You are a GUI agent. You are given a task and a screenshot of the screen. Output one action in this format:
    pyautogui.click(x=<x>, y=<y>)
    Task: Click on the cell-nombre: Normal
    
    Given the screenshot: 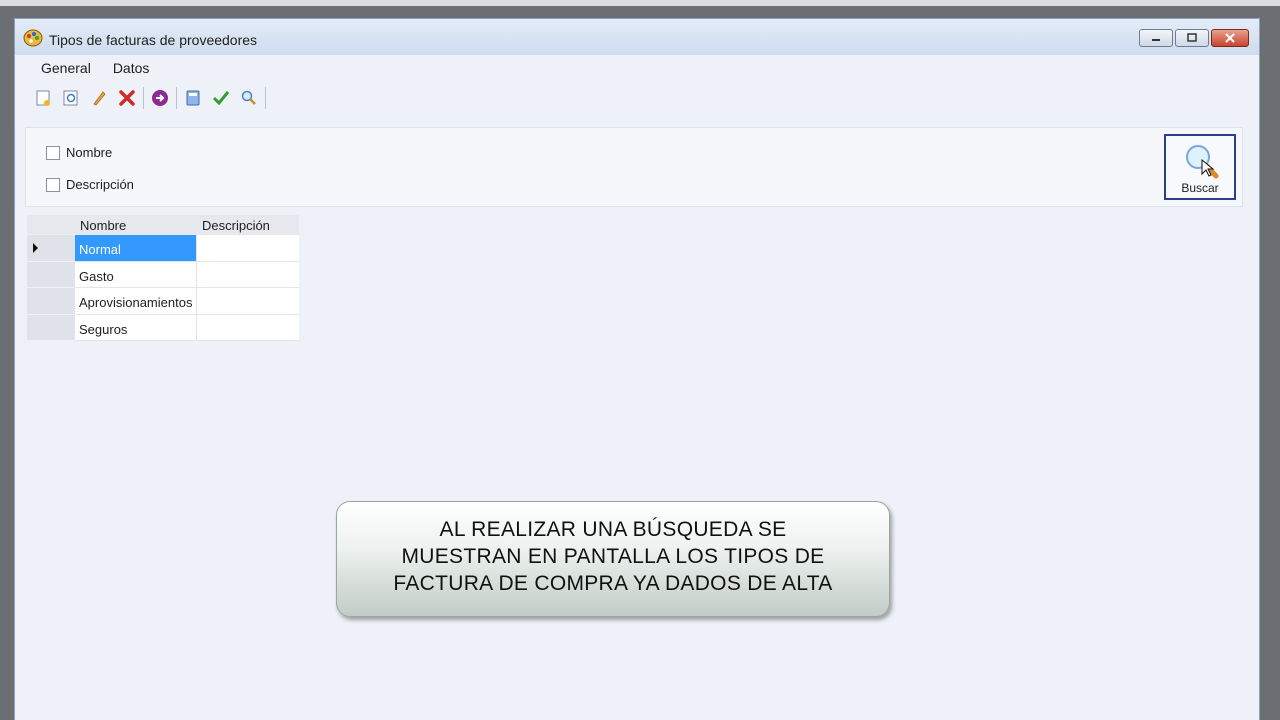 What is the action you would take?
    pyautogui.click(x=136, y=248)
    